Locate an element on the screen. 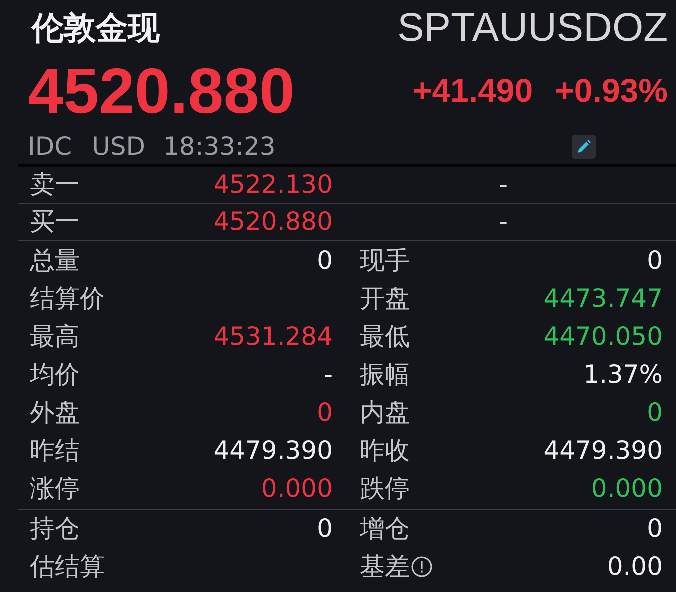  info-icon is located at coordinates (422, 567).